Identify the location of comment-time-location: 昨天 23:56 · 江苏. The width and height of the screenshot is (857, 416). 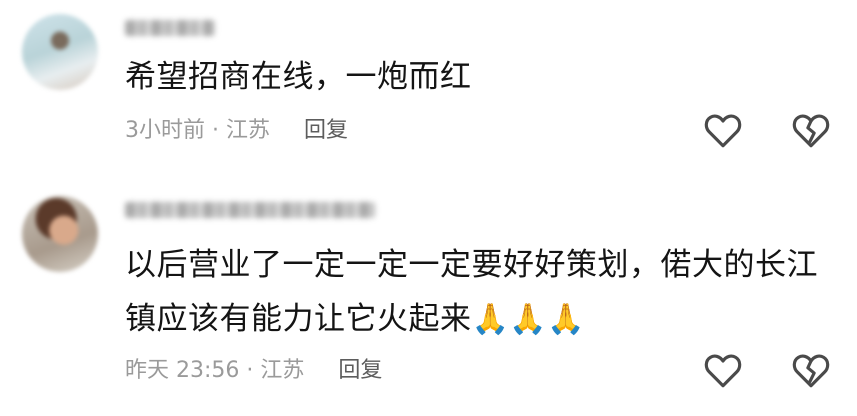
(215, 370).